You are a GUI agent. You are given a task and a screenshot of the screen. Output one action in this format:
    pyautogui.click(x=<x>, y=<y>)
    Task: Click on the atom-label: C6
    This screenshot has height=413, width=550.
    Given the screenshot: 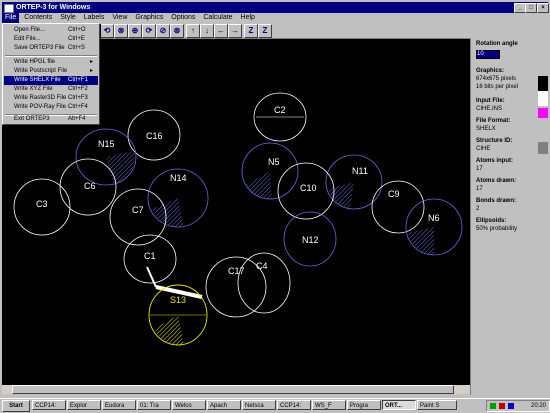 What is the action you would take?
    pyautogui.click(x=90, y=186)
    